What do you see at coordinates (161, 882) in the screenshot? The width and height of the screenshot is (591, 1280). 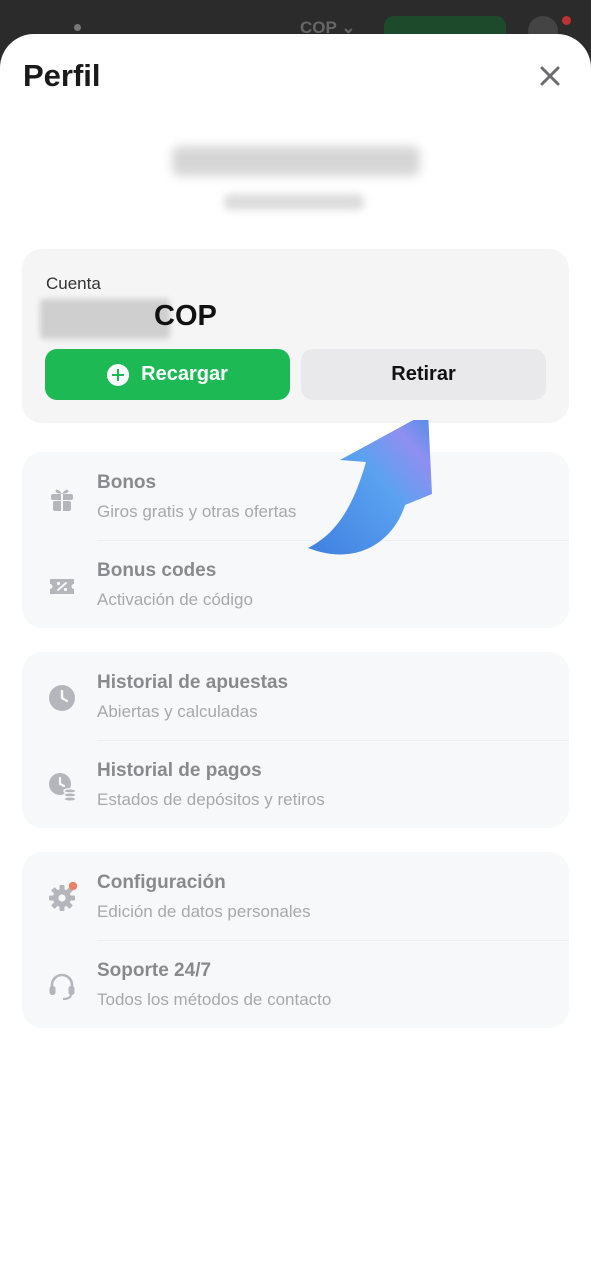 I see `menu-item-title: Configuración` at bounding box center [161, 882].